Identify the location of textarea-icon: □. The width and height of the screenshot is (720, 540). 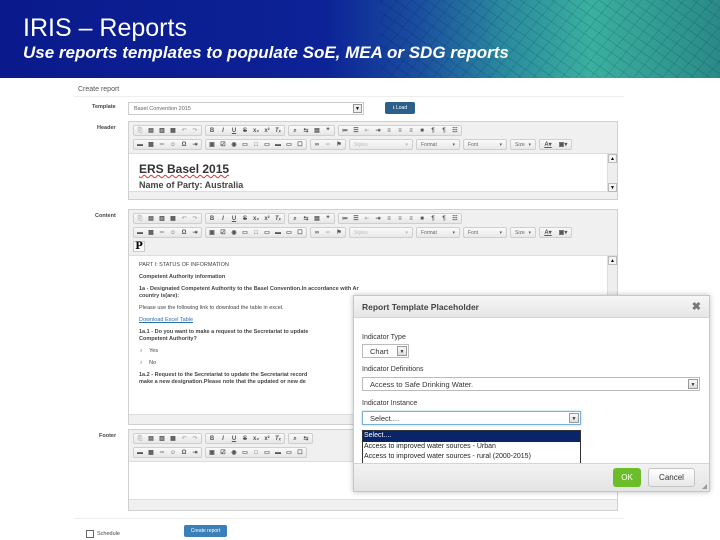
(256, 233).